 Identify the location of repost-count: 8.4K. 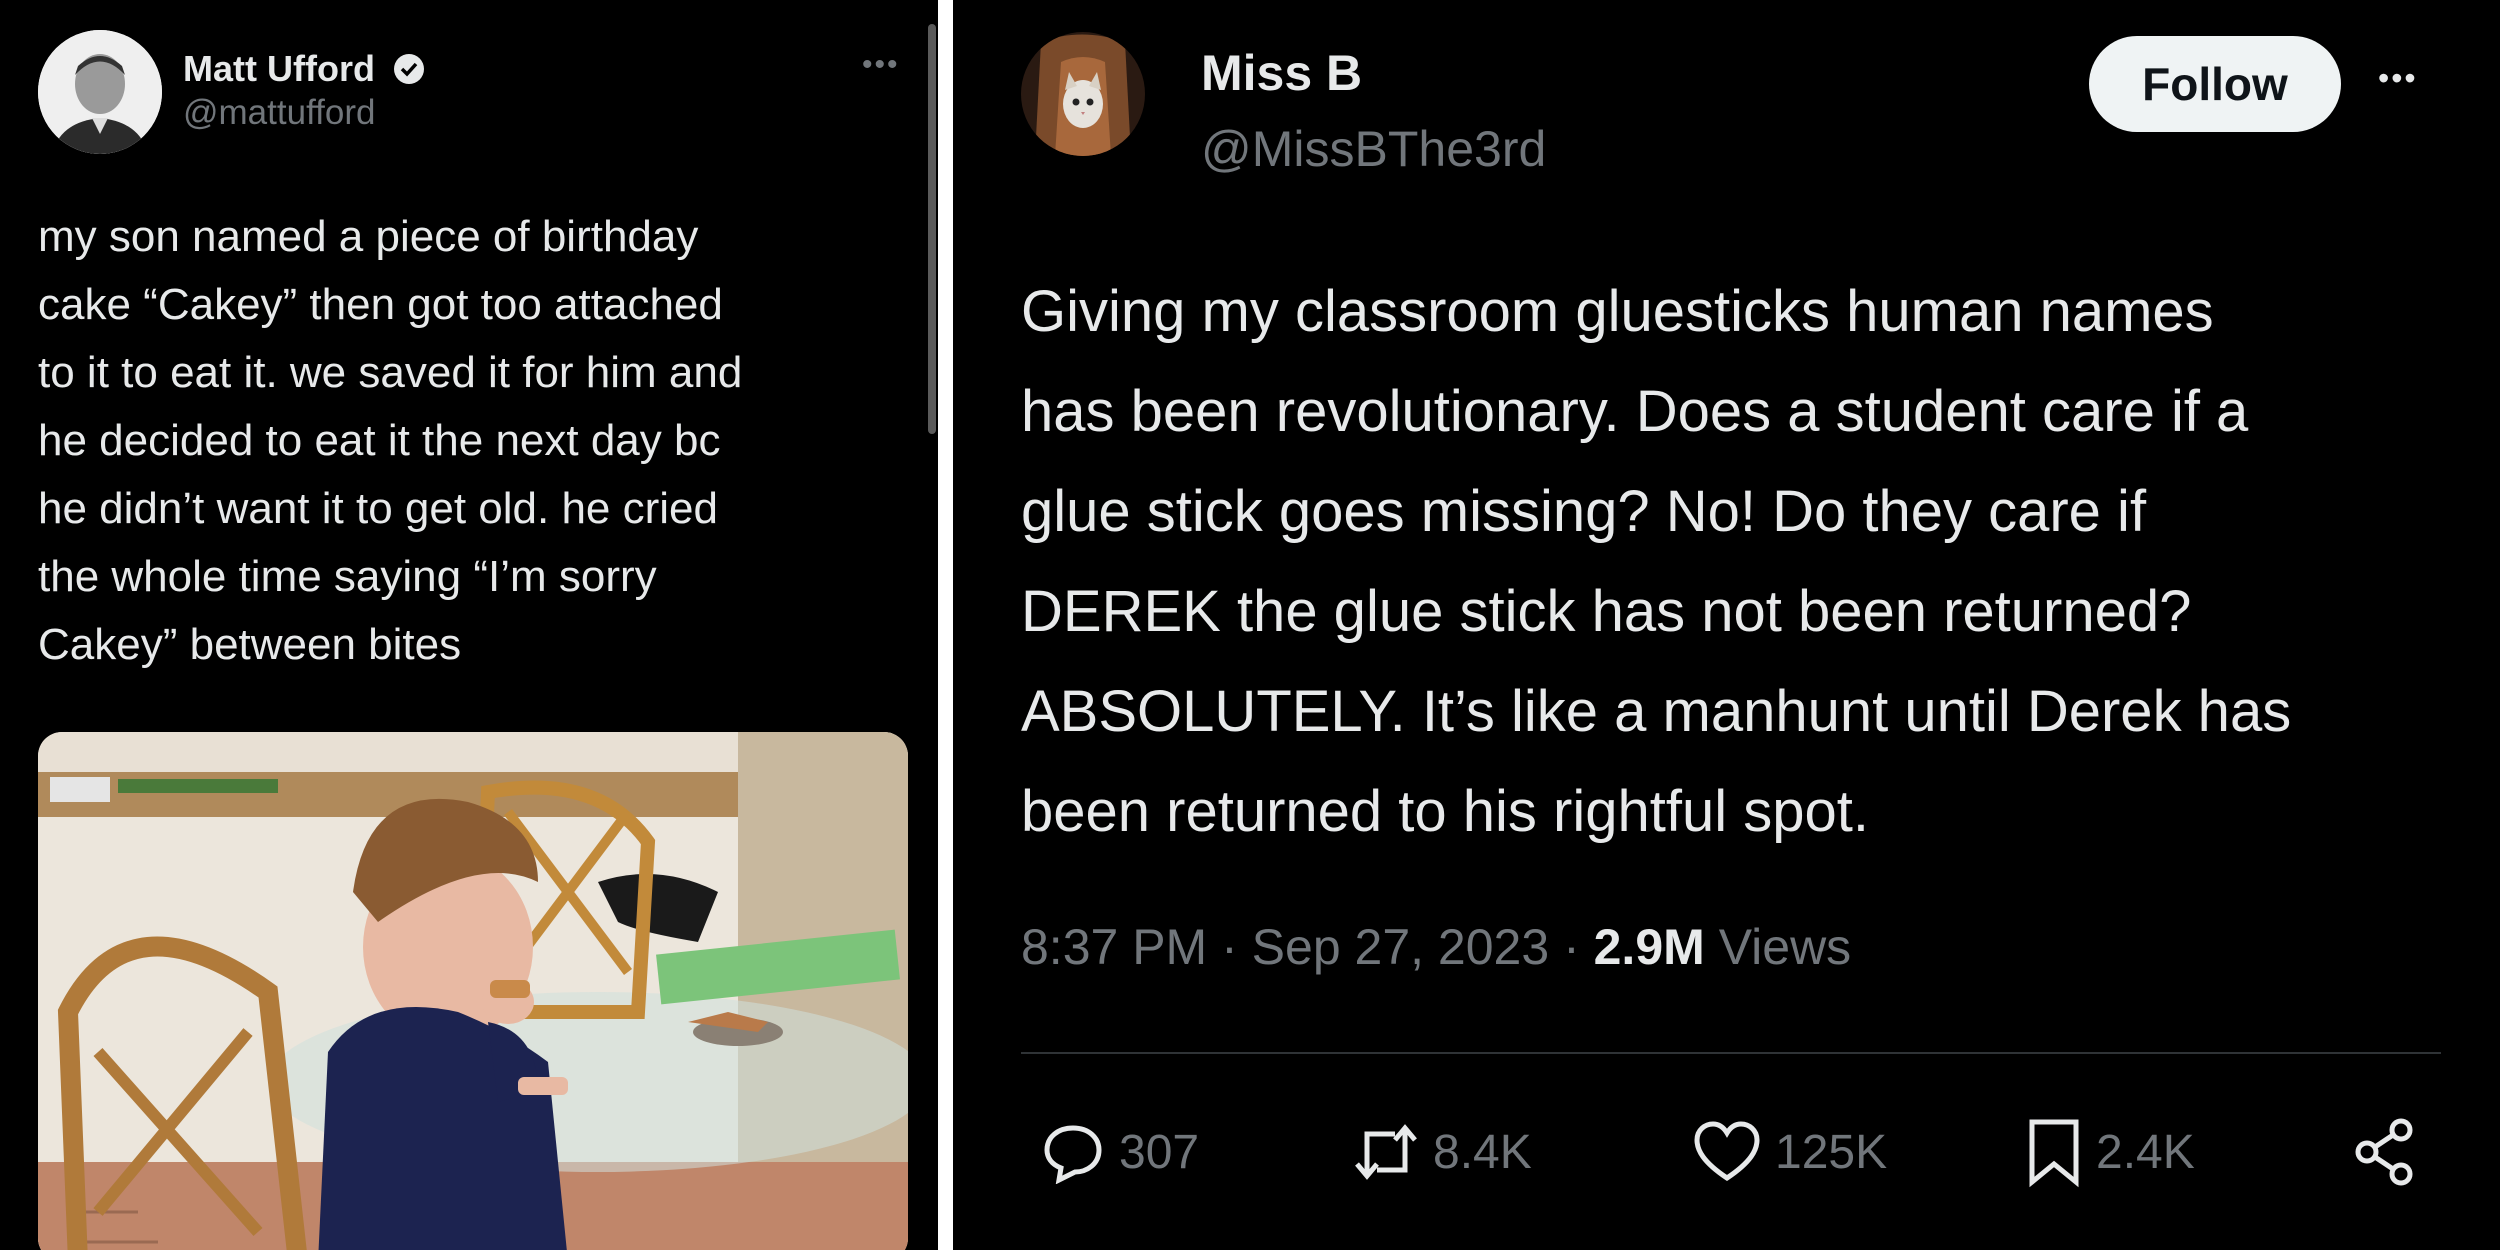
(1482, 1152).